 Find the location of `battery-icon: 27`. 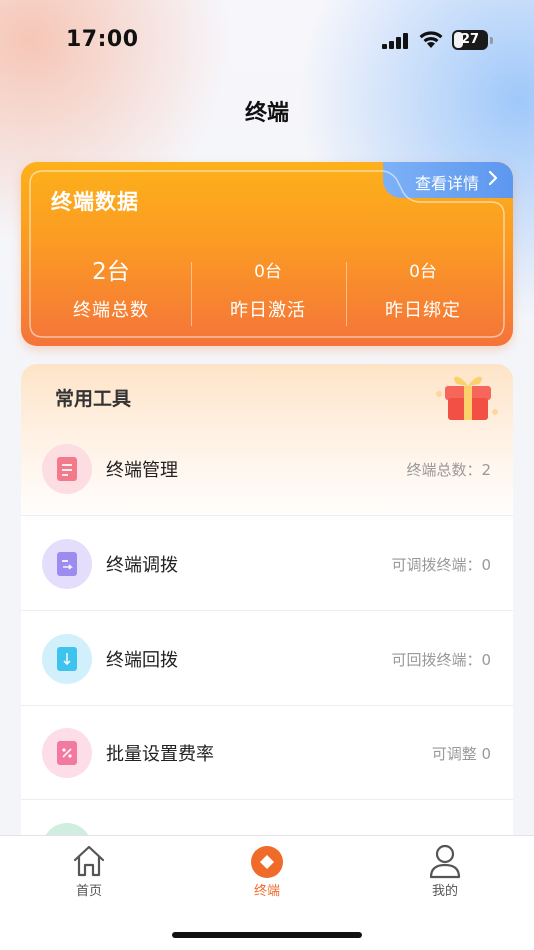

battery-icon: 27 is located at coordinates (470, 40).